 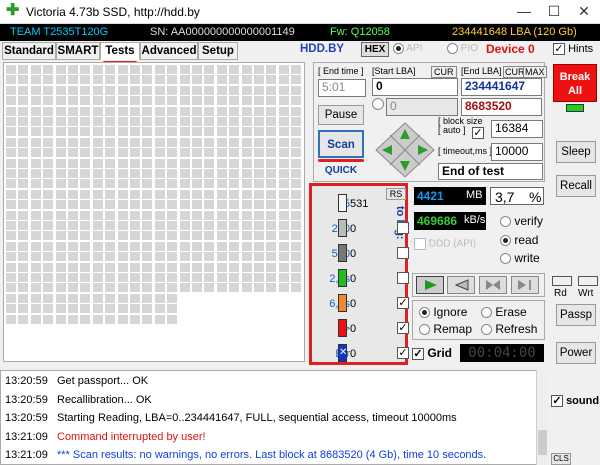 What do you see at coordinates (444, 72) in the screenshot?
I see `start-lba-cur-button: CUR` at bounding box center [444, 72].